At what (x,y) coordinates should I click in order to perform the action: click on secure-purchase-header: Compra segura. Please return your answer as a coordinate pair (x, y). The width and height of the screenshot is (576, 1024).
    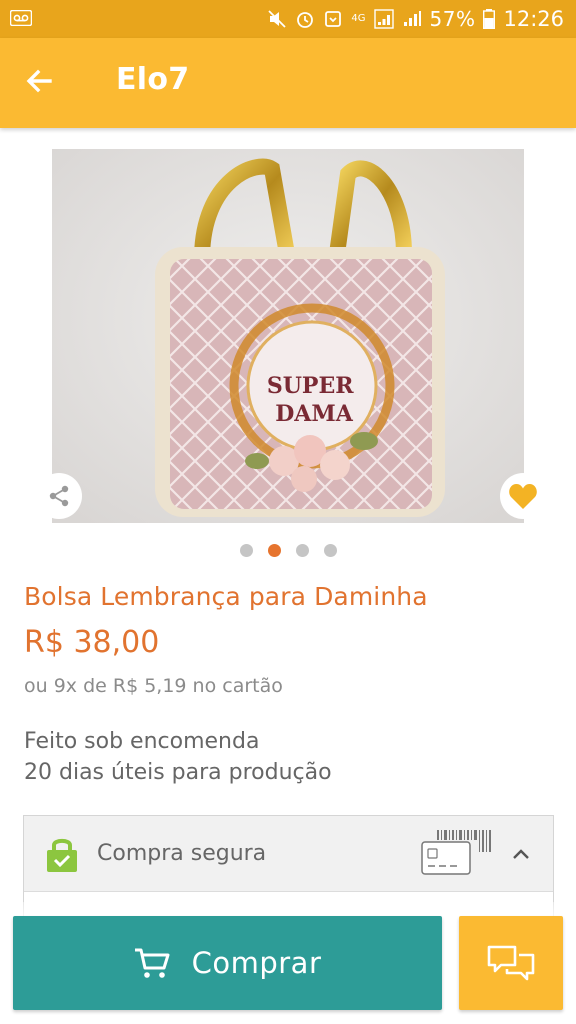
    Looking at the image, I should click on (288, 854).